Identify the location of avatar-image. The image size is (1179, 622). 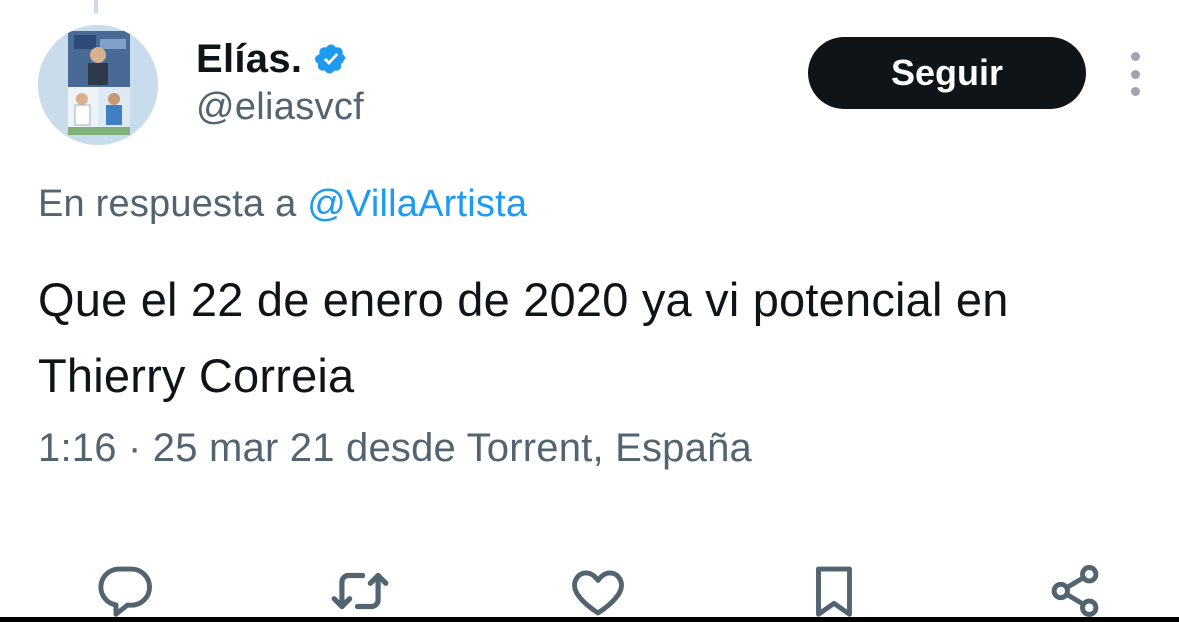
(98, 85).